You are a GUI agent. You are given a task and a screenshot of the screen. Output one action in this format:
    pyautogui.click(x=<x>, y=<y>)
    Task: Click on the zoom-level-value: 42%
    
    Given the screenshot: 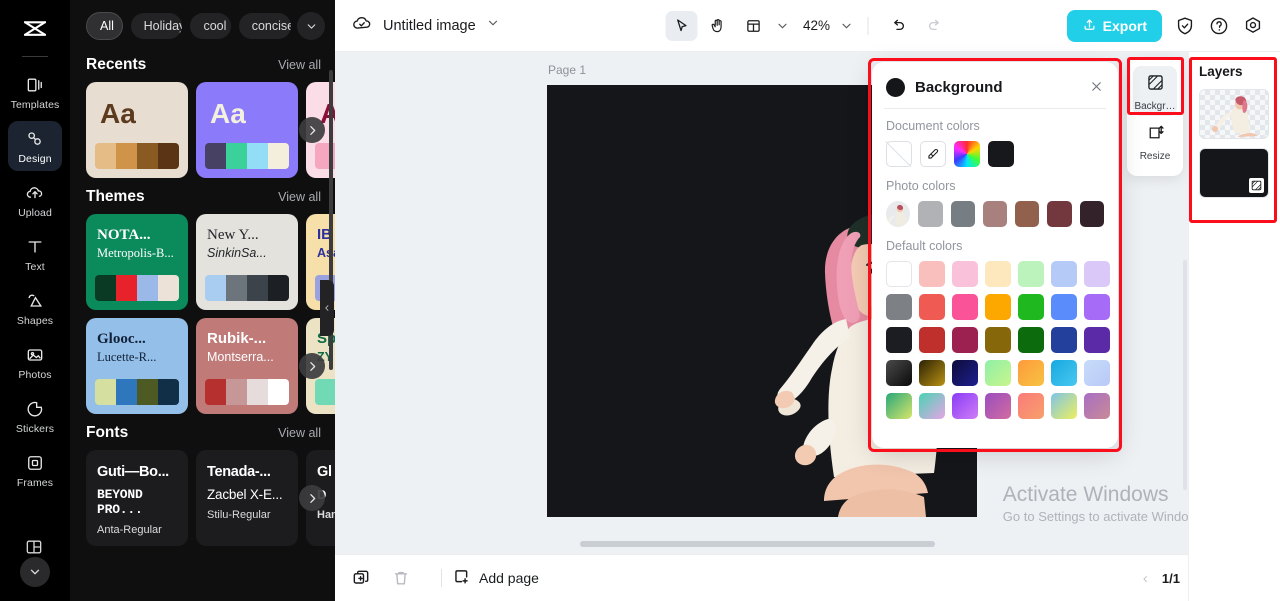 What is the action you would take?
    pyautogui.click(x=816, y=25)
    